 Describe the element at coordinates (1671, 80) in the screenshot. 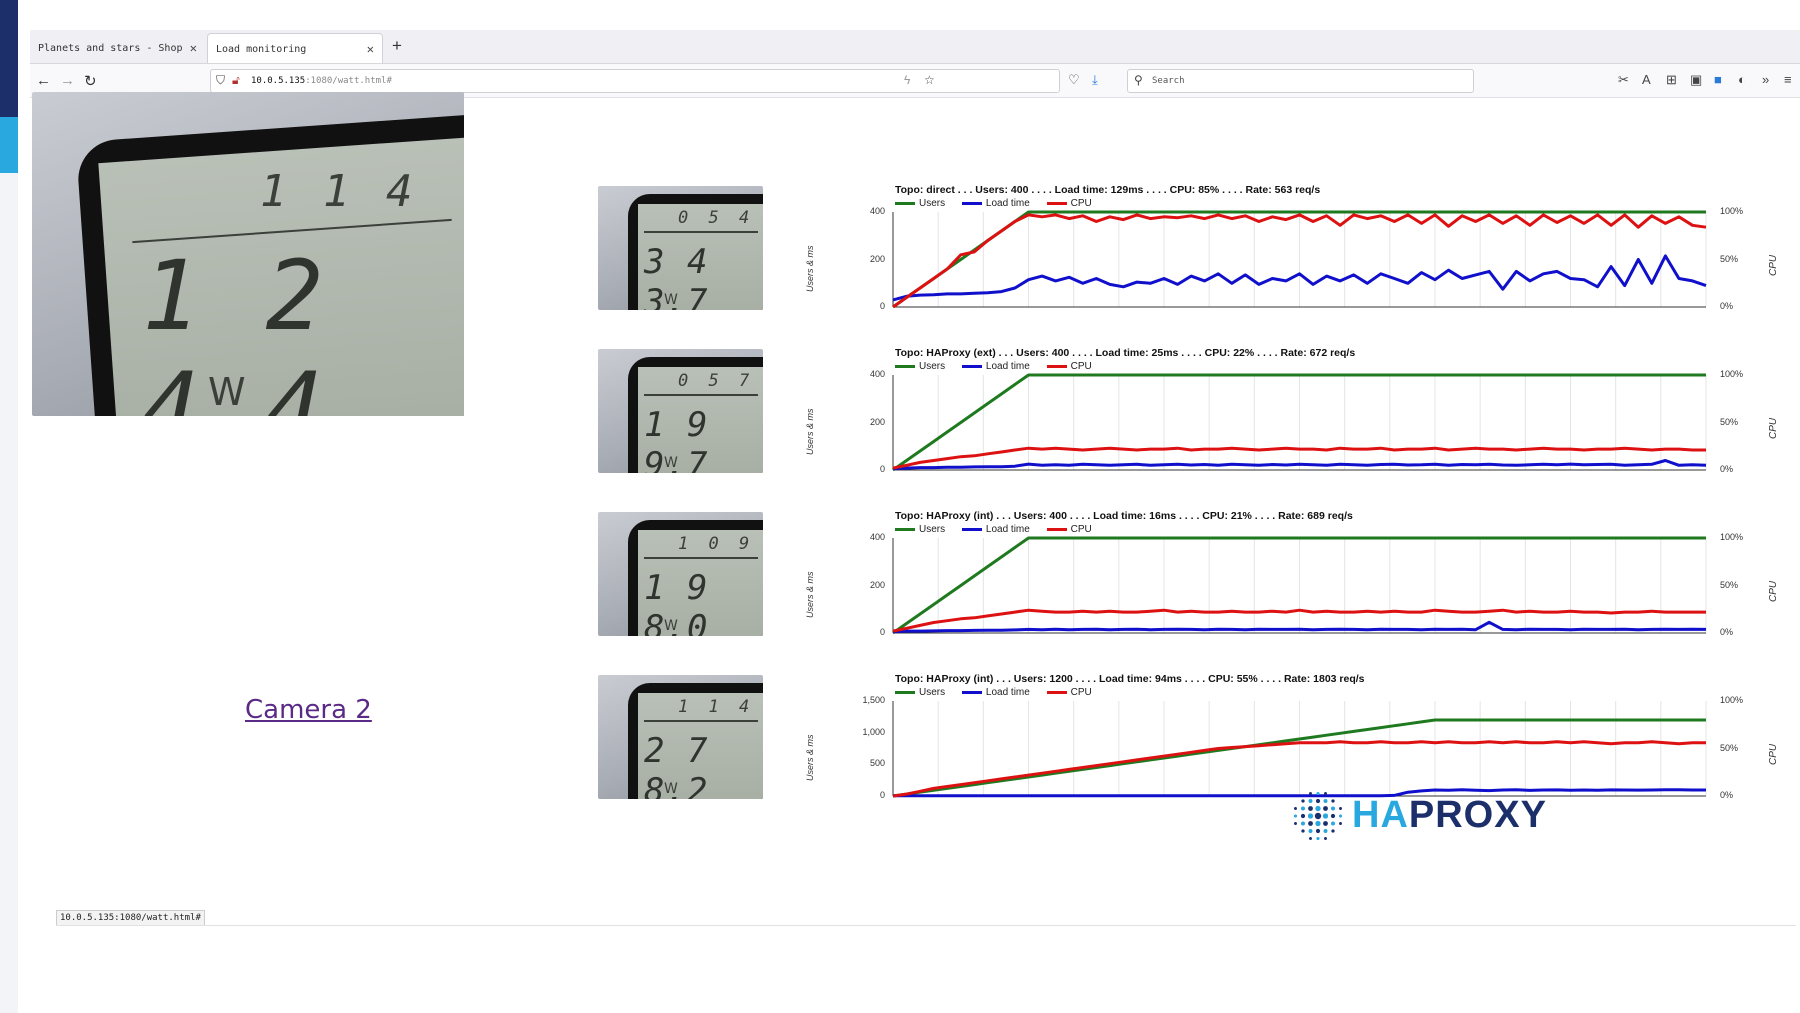

I see `extension-grid-icon: ⊞` at that location.